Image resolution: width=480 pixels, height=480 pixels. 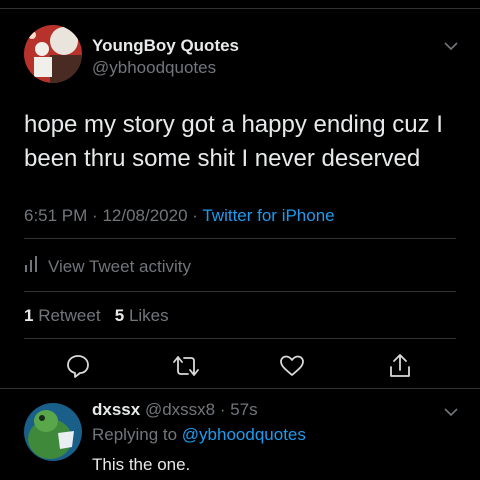 I want to click on view-activity-label: View Tweet activity, so click(x=119, y=266).